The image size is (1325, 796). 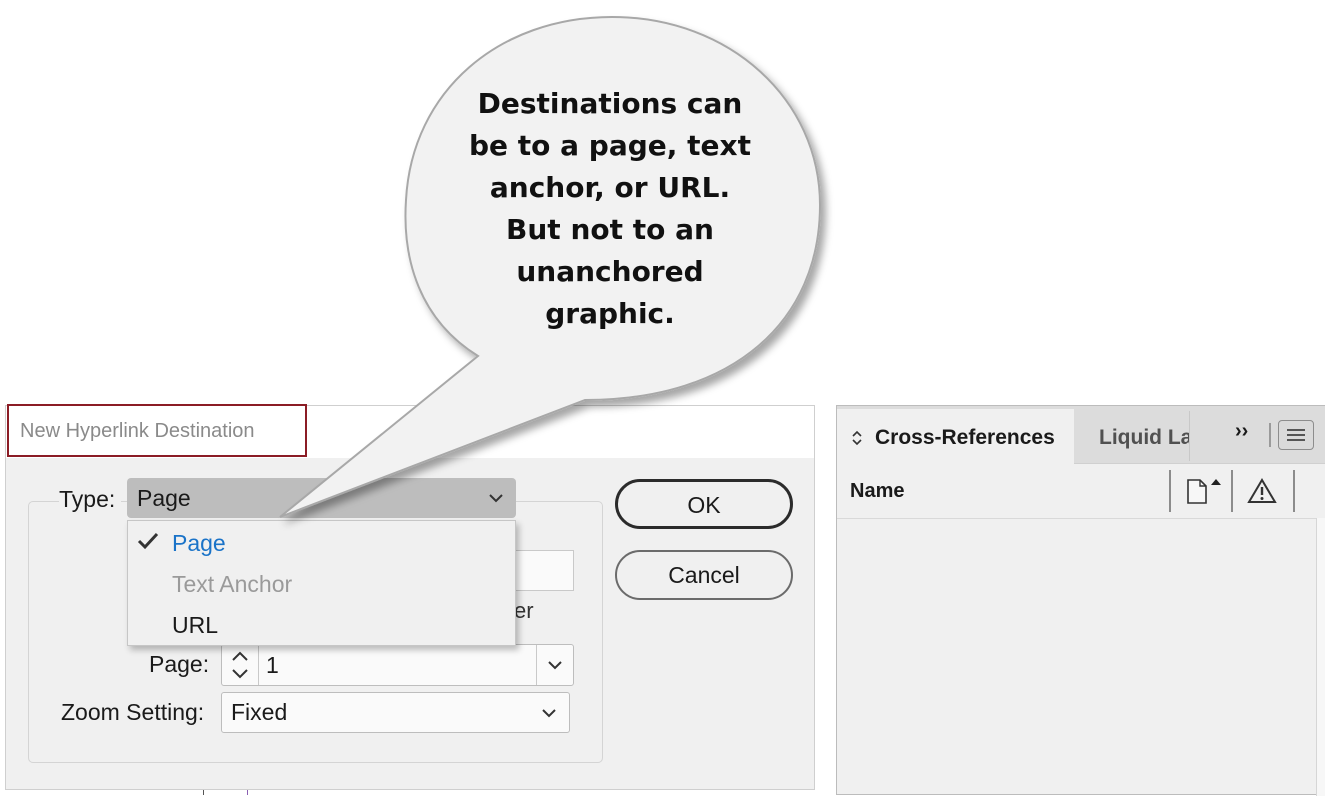 I want to click on zoom-setting-label: Zoom Setting:, so click(x=133, y=712).